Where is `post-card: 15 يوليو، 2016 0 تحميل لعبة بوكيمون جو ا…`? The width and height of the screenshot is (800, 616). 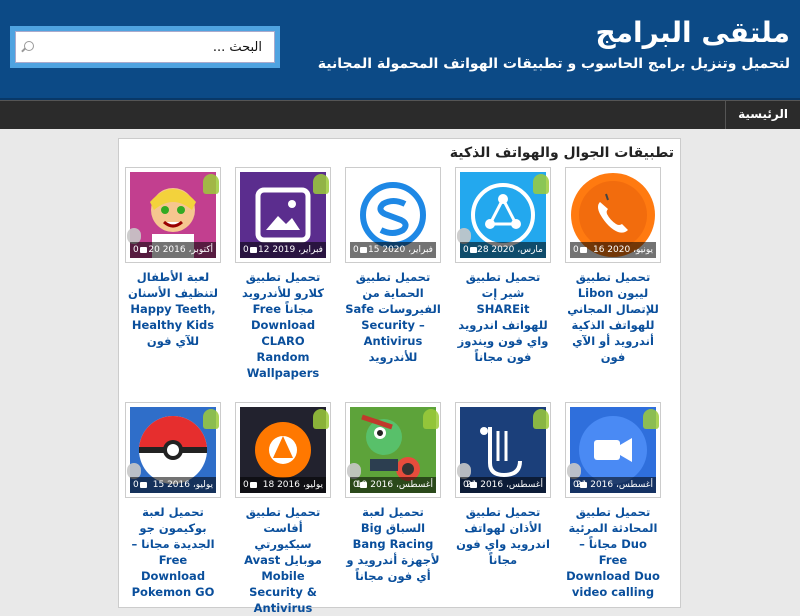
post-card: 15 يوليو، 2016 0 تحميل لعبة بوكيمون جو ا… is located at coordinates (173, 501).